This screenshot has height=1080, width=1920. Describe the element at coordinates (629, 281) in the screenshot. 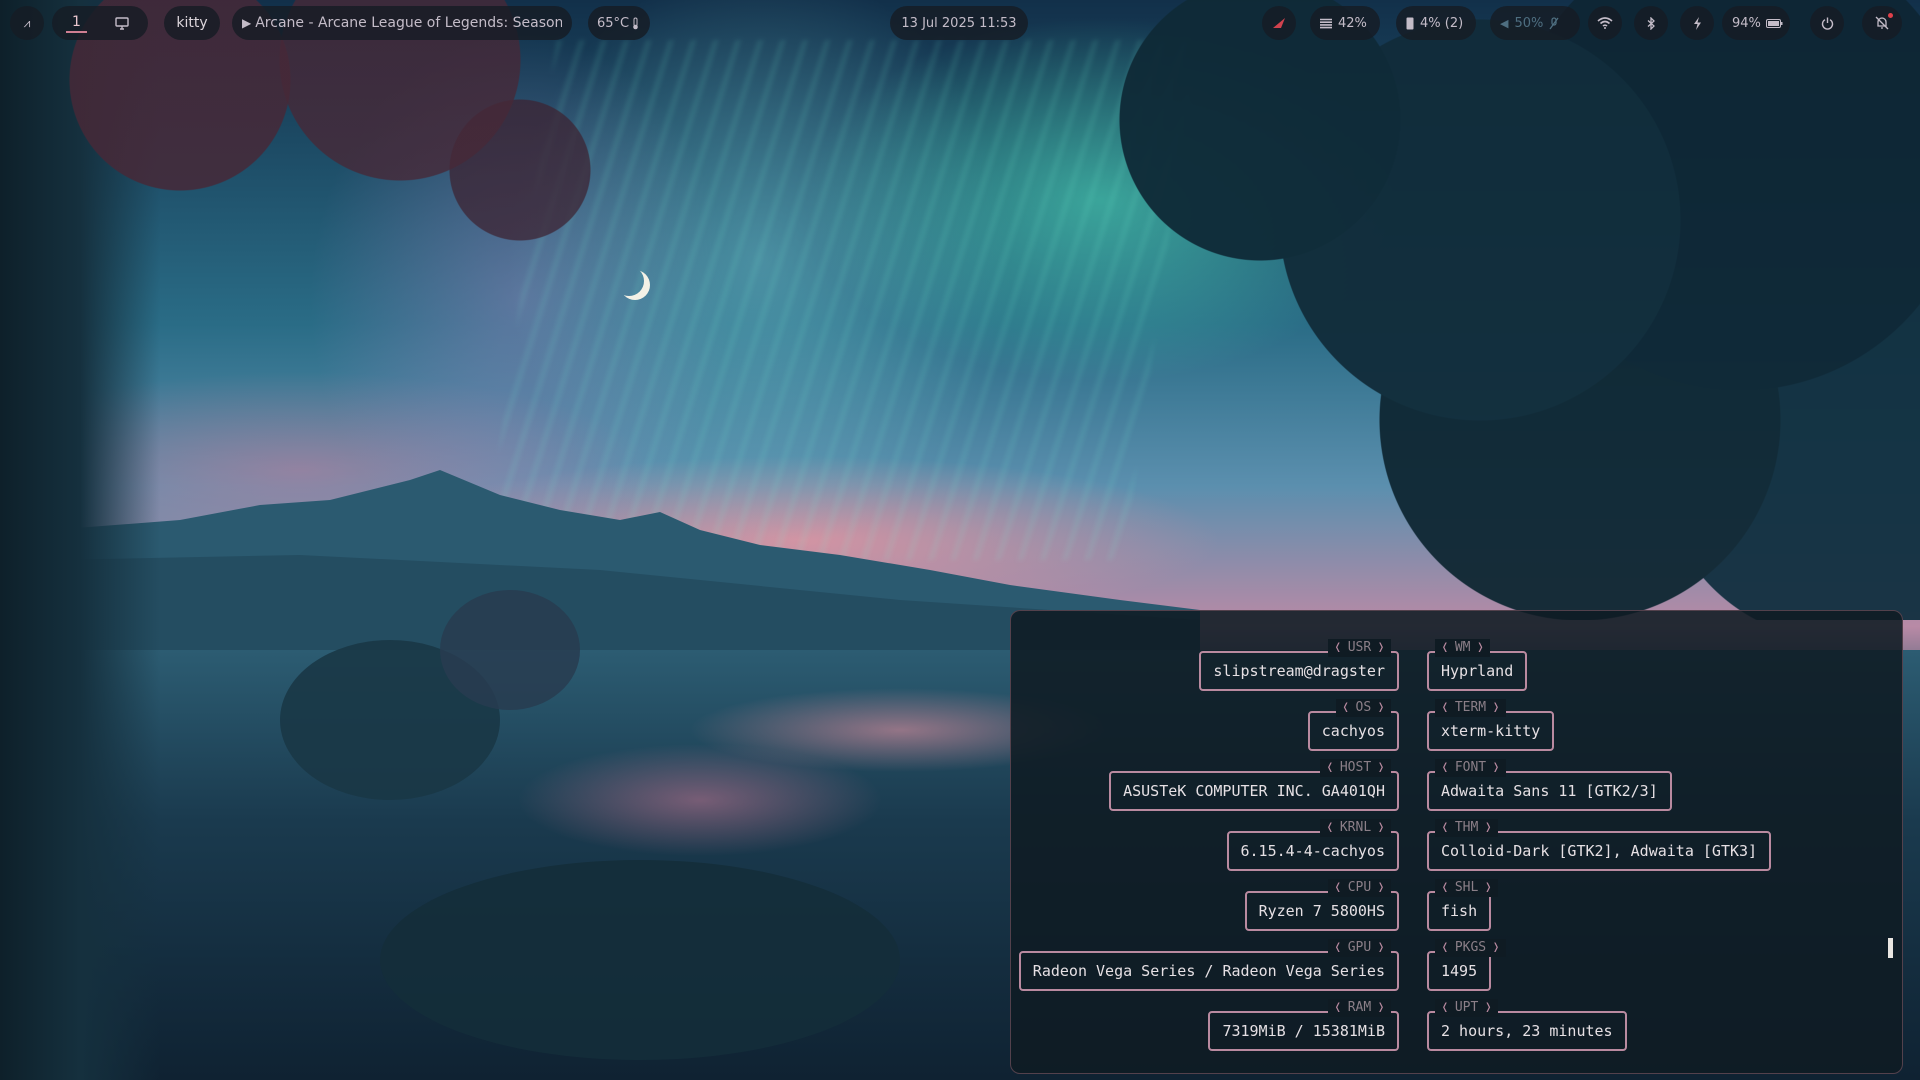

I see `crescent-moon` at that location.